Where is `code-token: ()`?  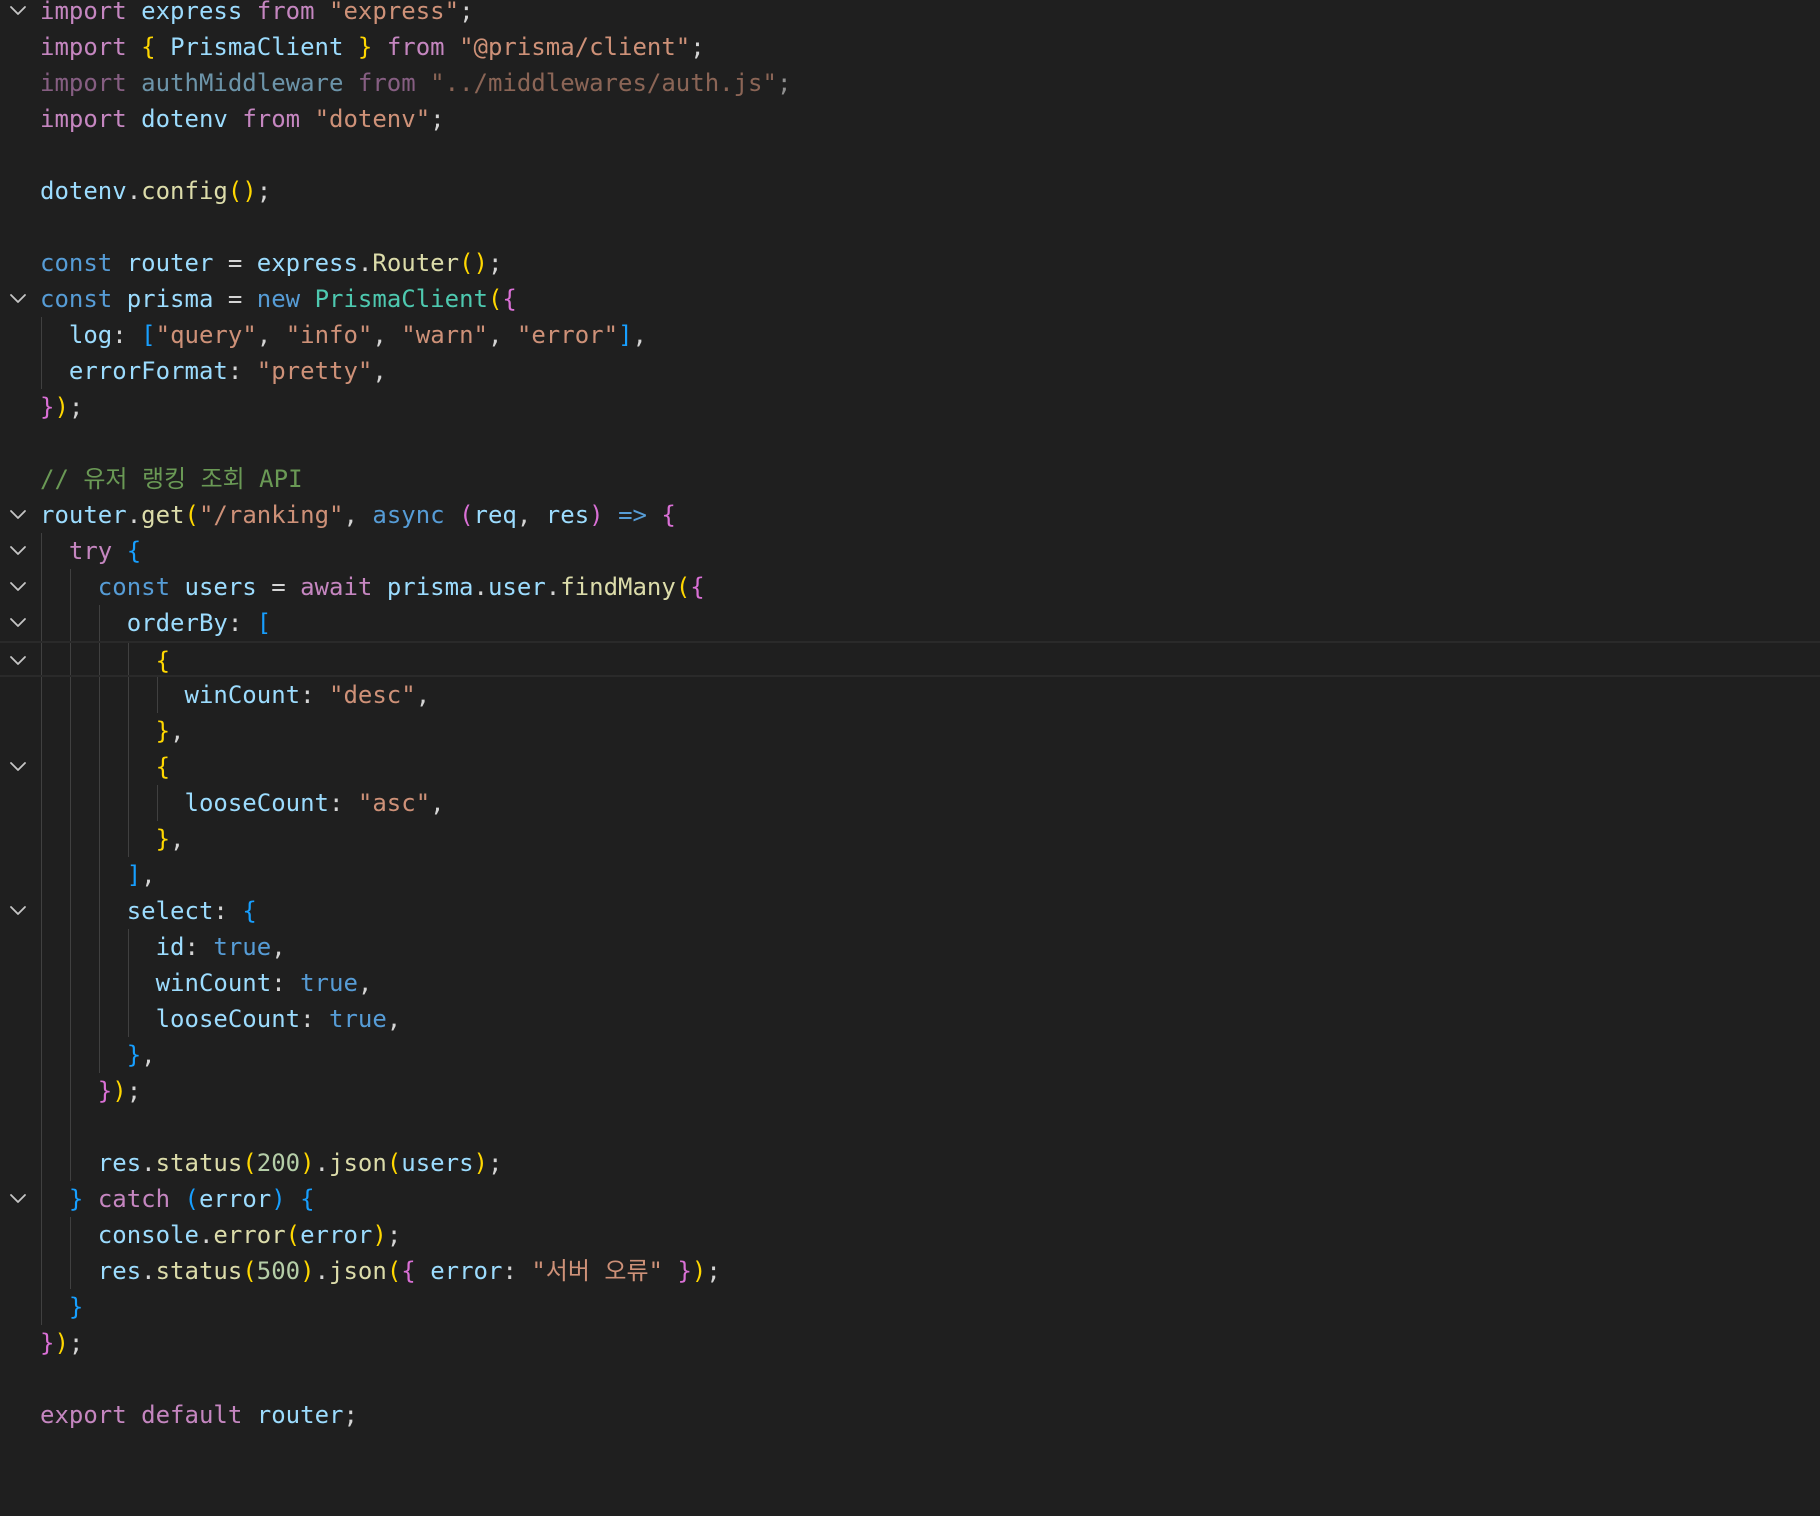
code-token: () is located at coordinates (473, 263).